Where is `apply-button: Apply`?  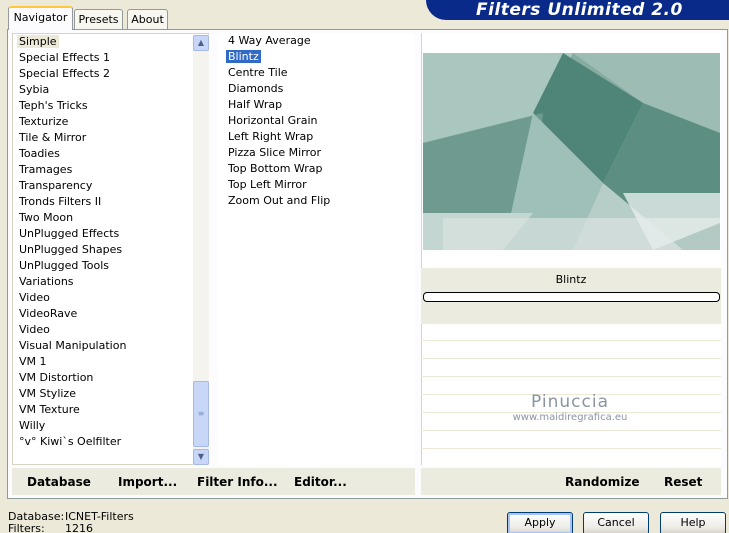
apply-button: Apply is located at coordinates (540, 522).